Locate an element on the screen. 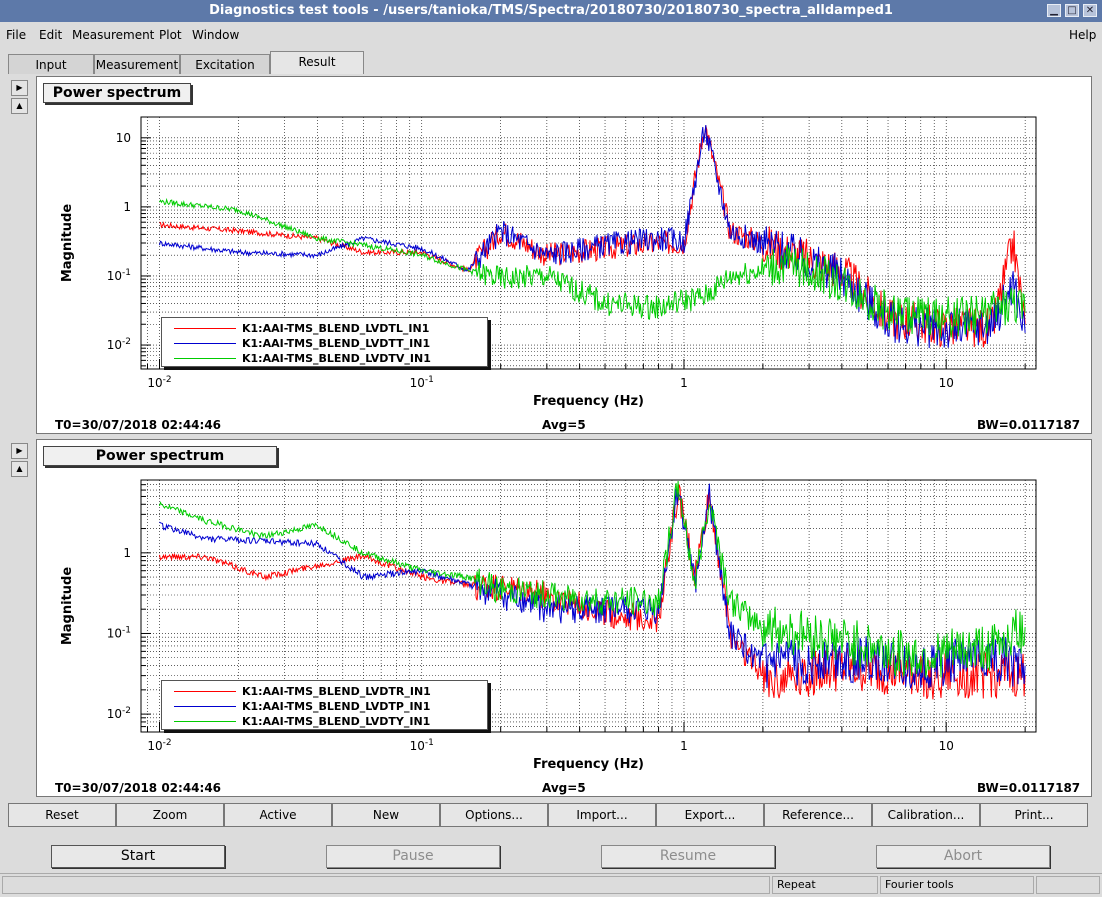  menu-measurement: Measurement is located at coordinates (113, 35).